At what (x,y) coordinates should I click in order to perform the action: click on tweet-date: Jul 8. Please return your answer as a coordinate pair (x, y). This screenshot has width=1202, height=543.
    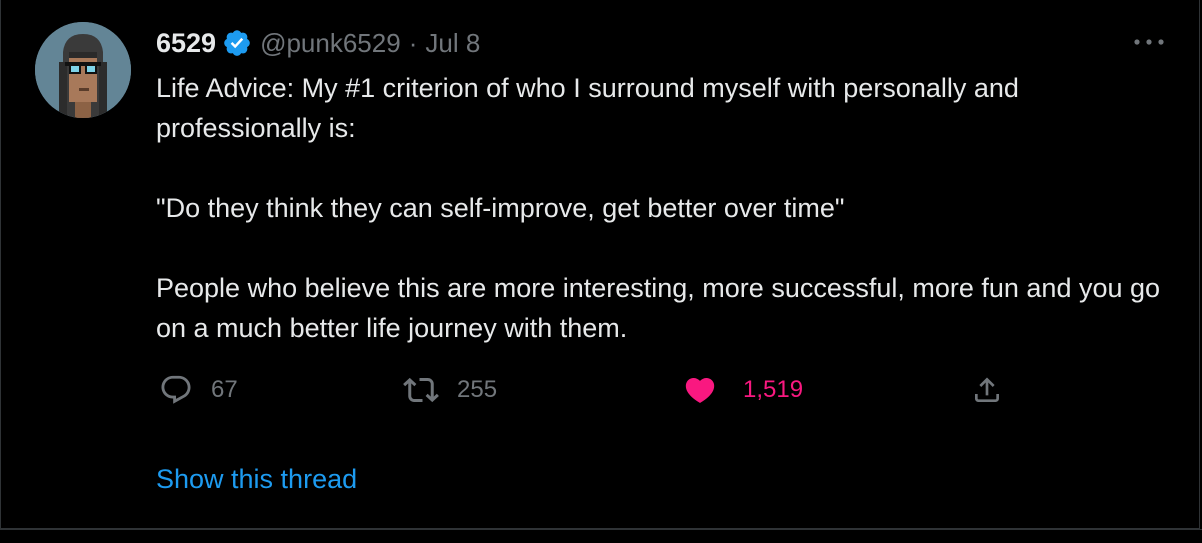
    Looking at the image, I should click on (452, 43).